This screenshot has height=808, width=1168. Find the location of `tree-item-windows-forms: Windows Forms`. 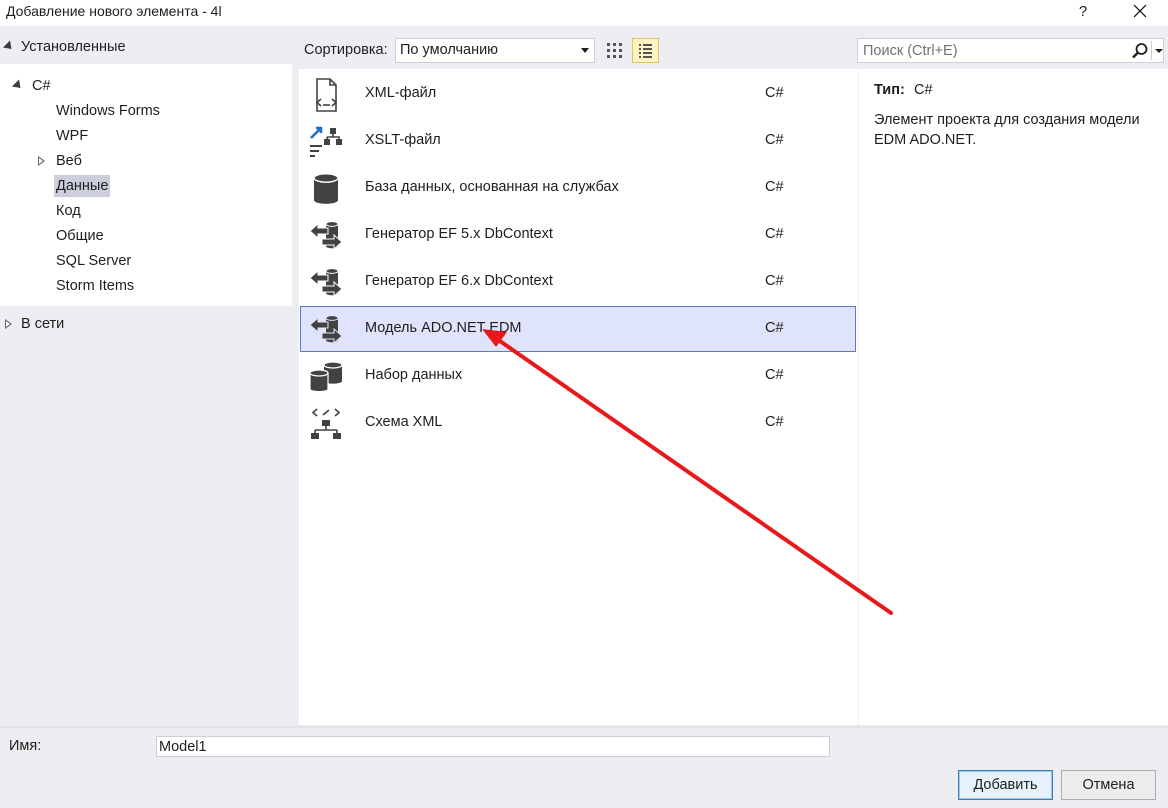

tree-item-windows-forms: Windows Forms is located at coordinates (108, 111).